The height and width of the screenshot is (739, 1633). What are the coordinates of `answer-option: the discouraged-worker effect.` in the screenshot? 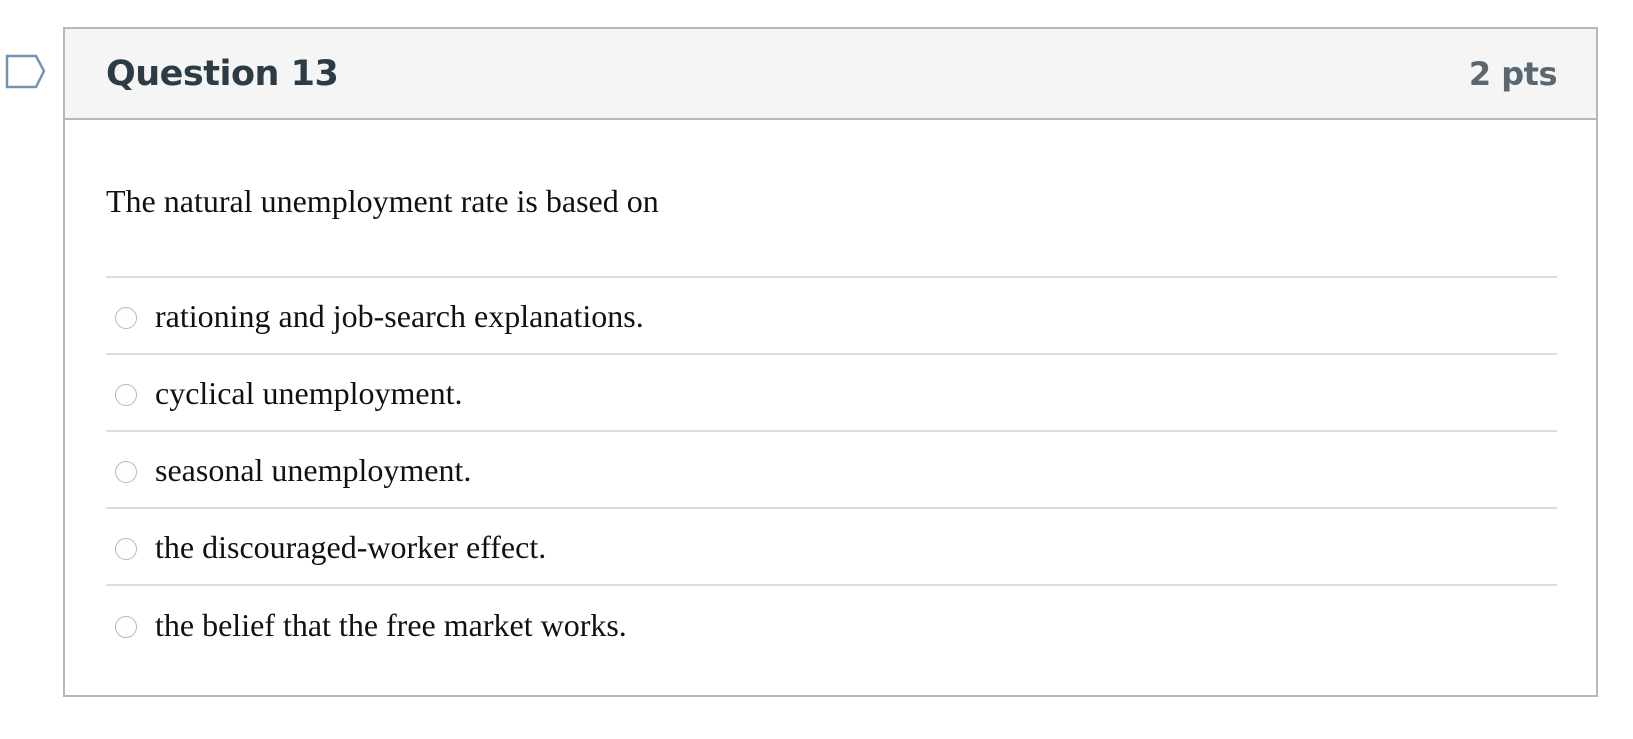 It's located at (831, 547).